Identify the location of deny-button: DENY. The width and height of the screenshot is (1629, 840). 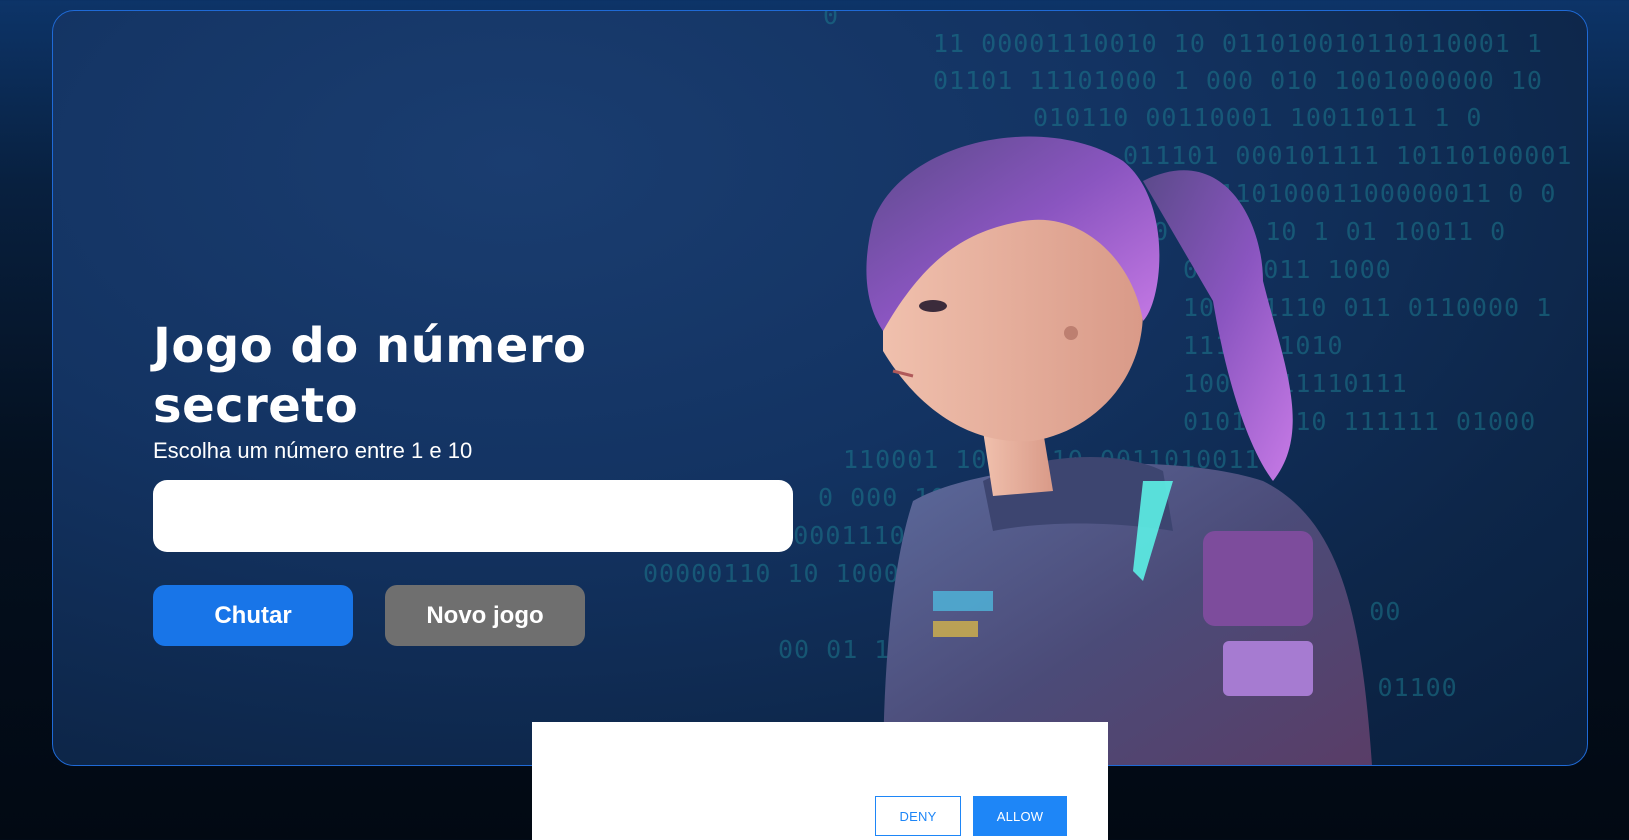
(918, 816).